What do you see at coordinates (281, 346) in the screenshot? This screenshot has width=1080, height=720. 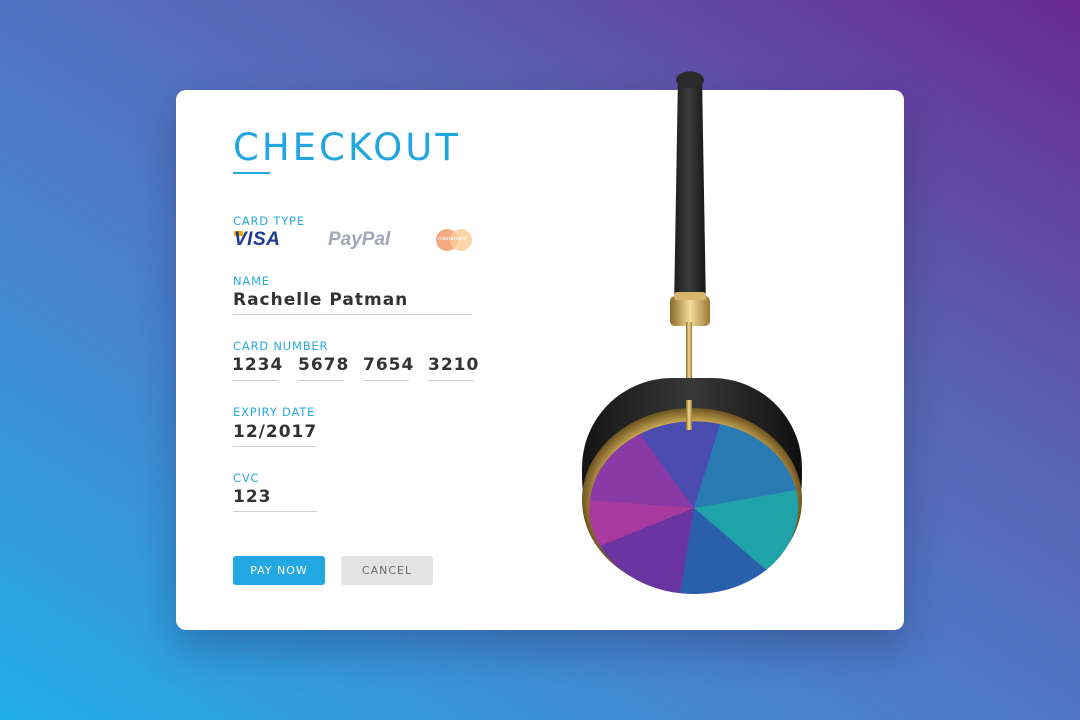 I see `card-number-label: CARD NUMBER` at bounding box center [281, 346].